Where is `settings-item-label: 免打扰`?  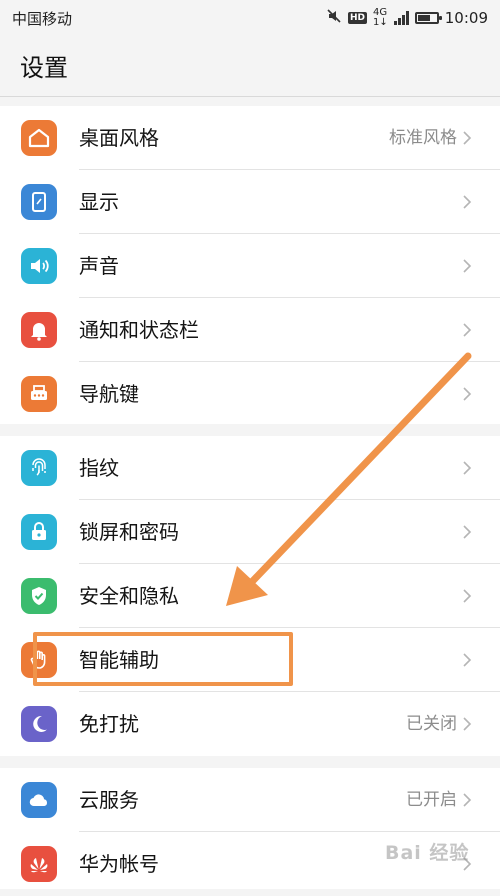 settings-item-label: 免打扰 is located at coordinates (109, 724).